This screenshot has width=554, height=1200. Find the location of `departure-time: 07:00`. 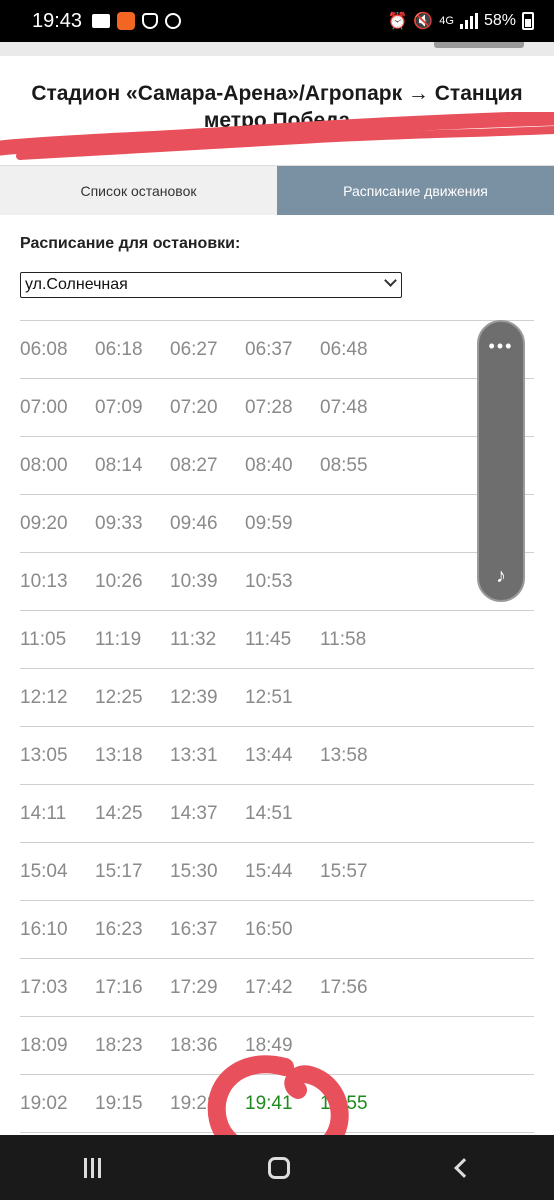

departure-time: 07:00 is located at coordinates (44, 407).